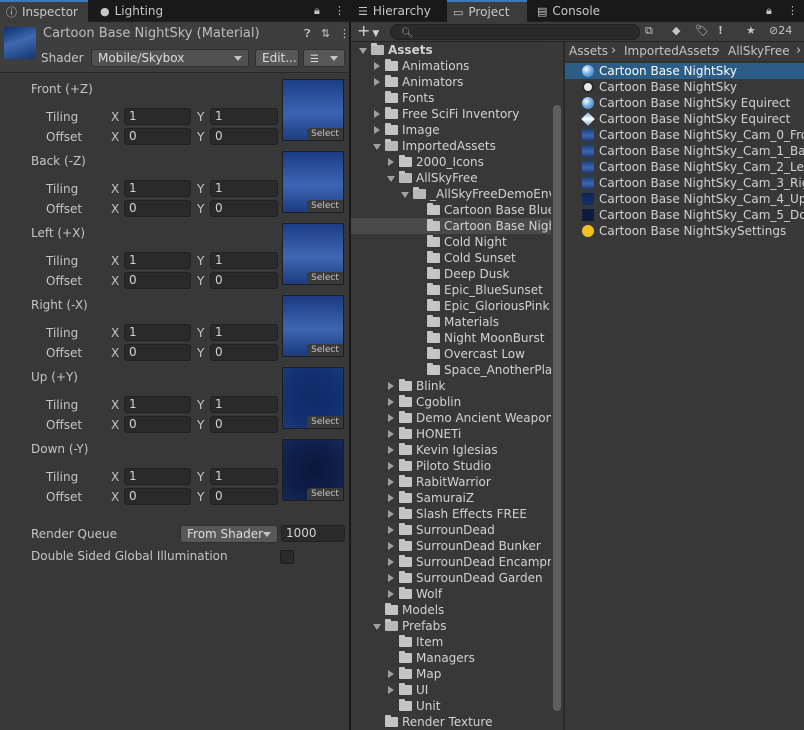 The image size is (804, 730). What do you see at coordinates (451, 146) in the screenshot?
I see `tree-item: ImportedAssets` at bounding box center [451, 146].